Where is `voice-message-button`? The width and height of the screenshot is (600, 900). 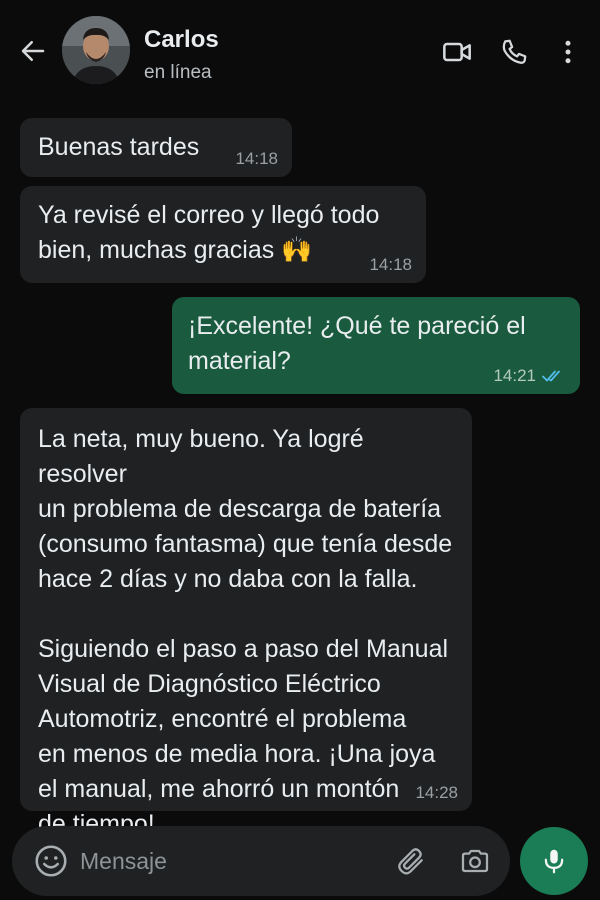 voice-message-button is located at coordinates (554, 861).